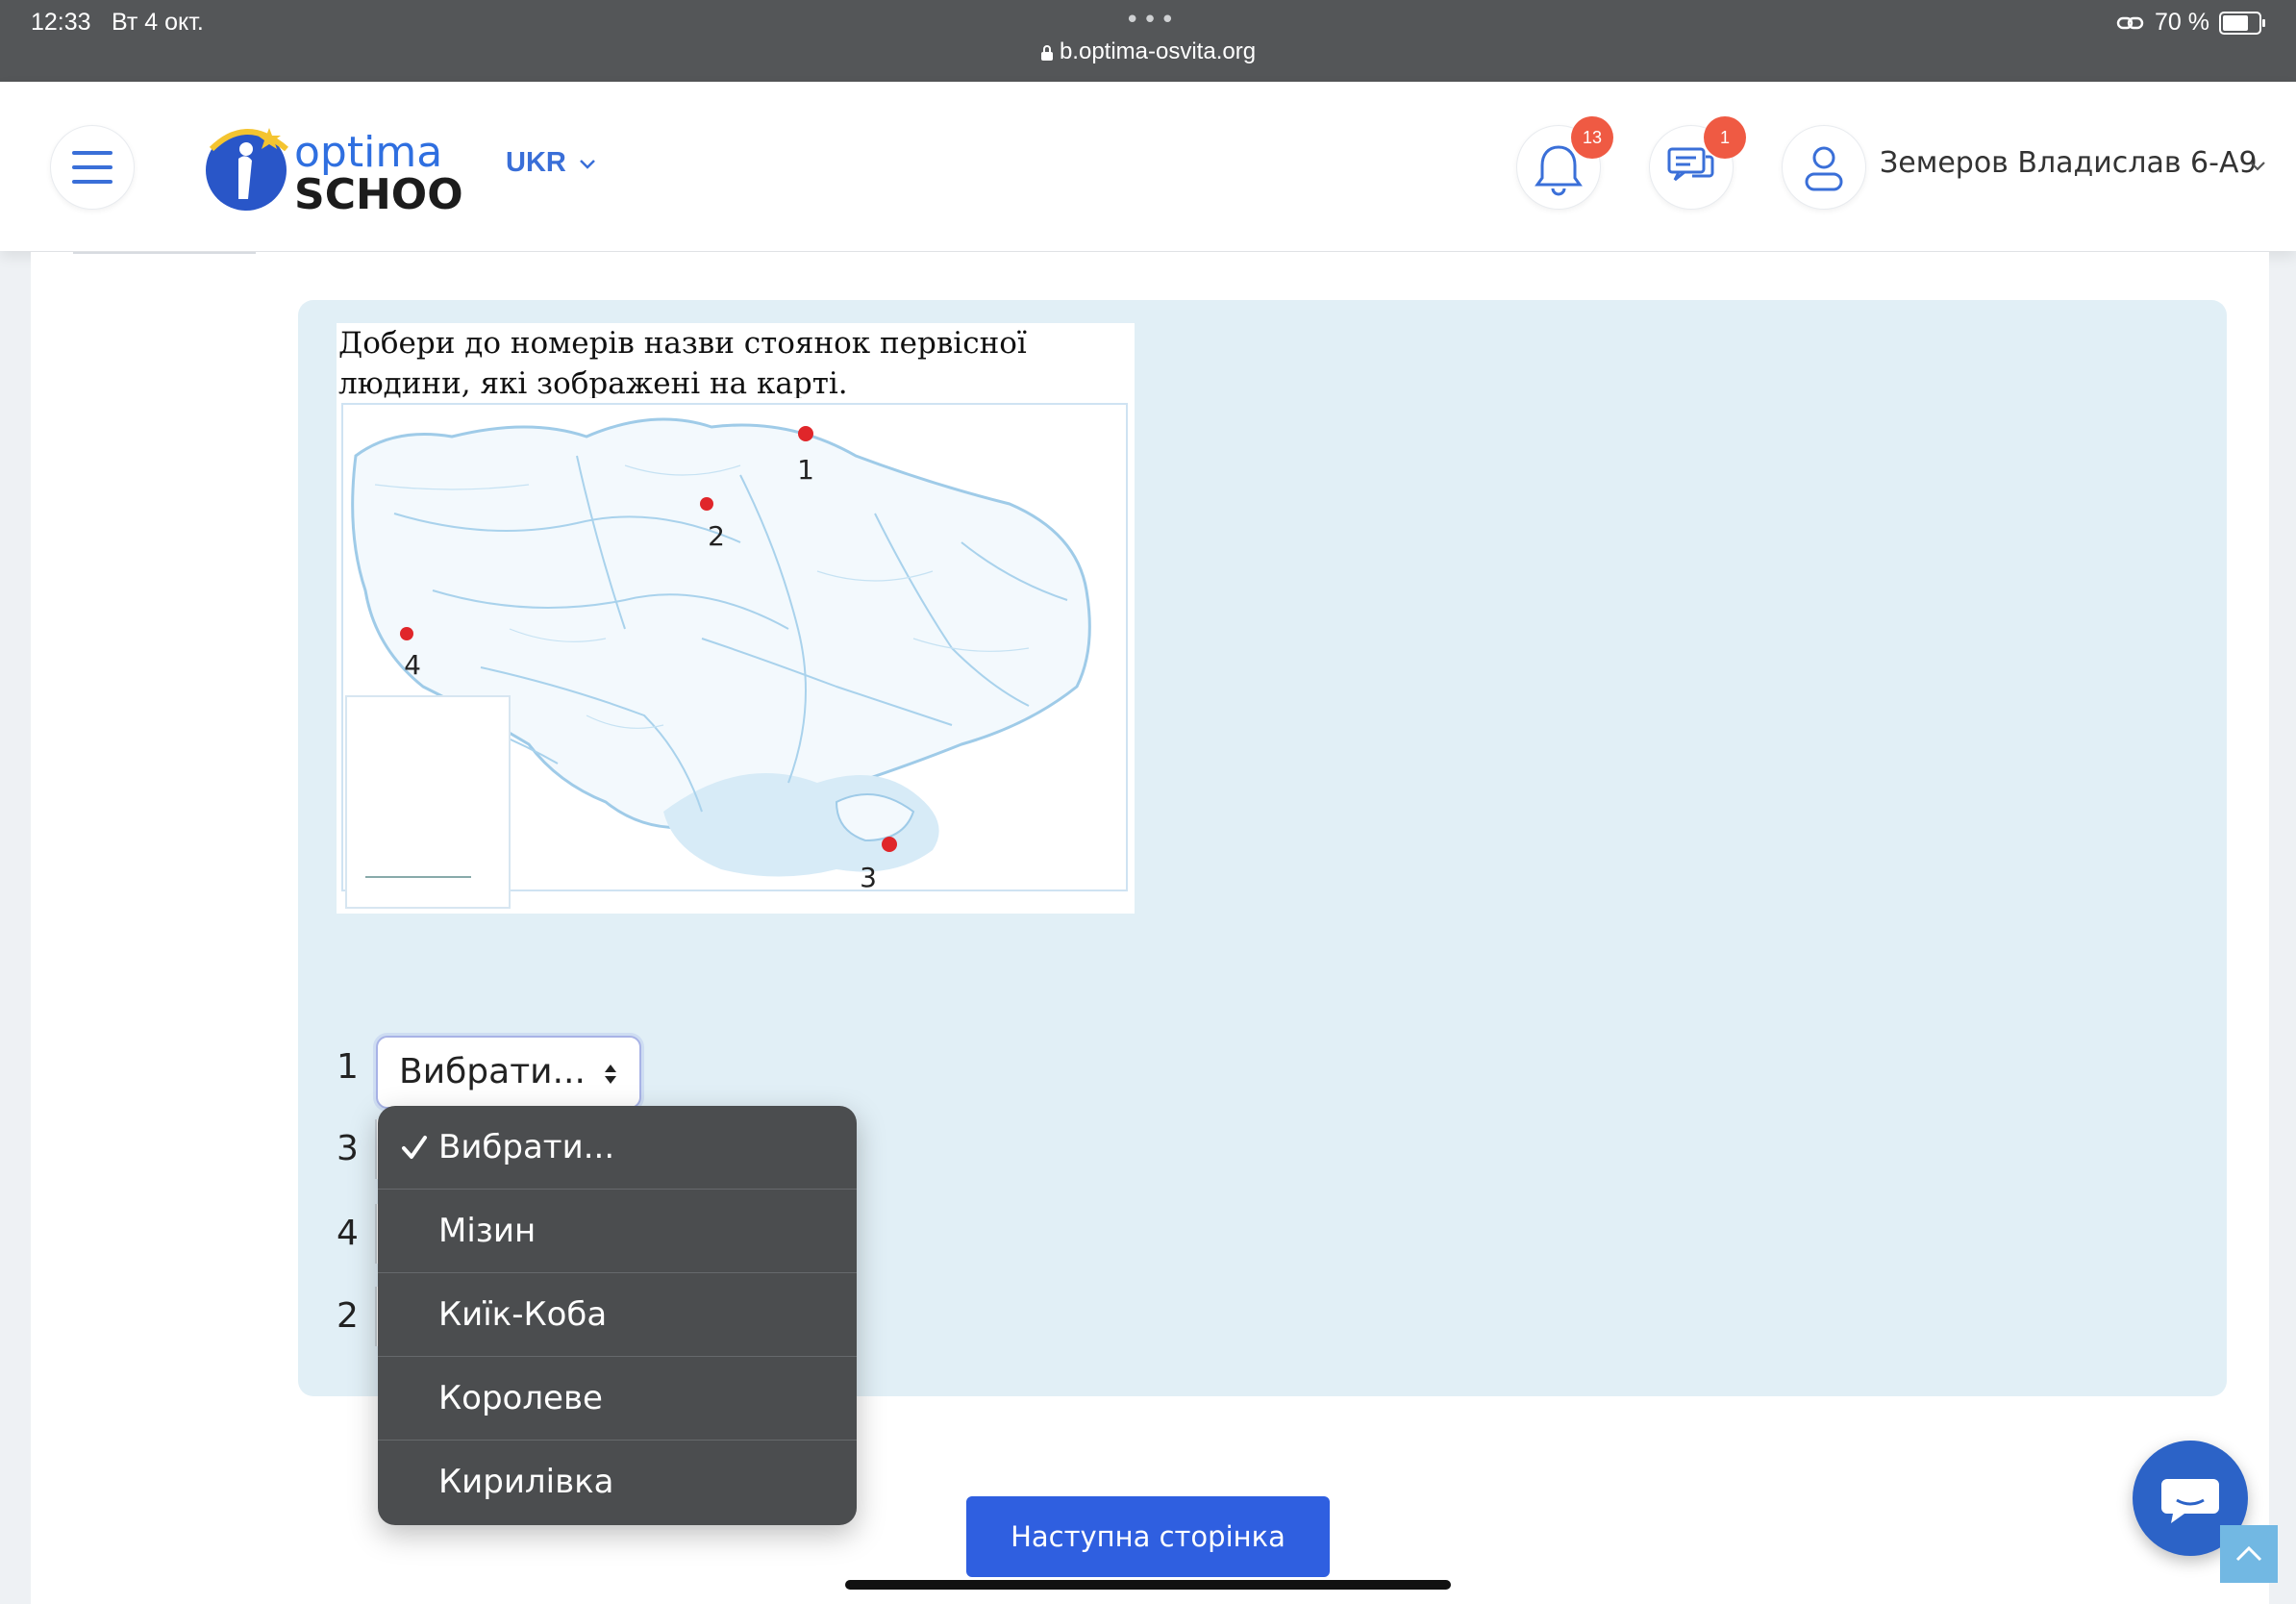 This screenshot has width=2296, height=1604. Describe the element at coordinates (617, 1399) in the screenshot. I see `select-option: Королеве` at that location.